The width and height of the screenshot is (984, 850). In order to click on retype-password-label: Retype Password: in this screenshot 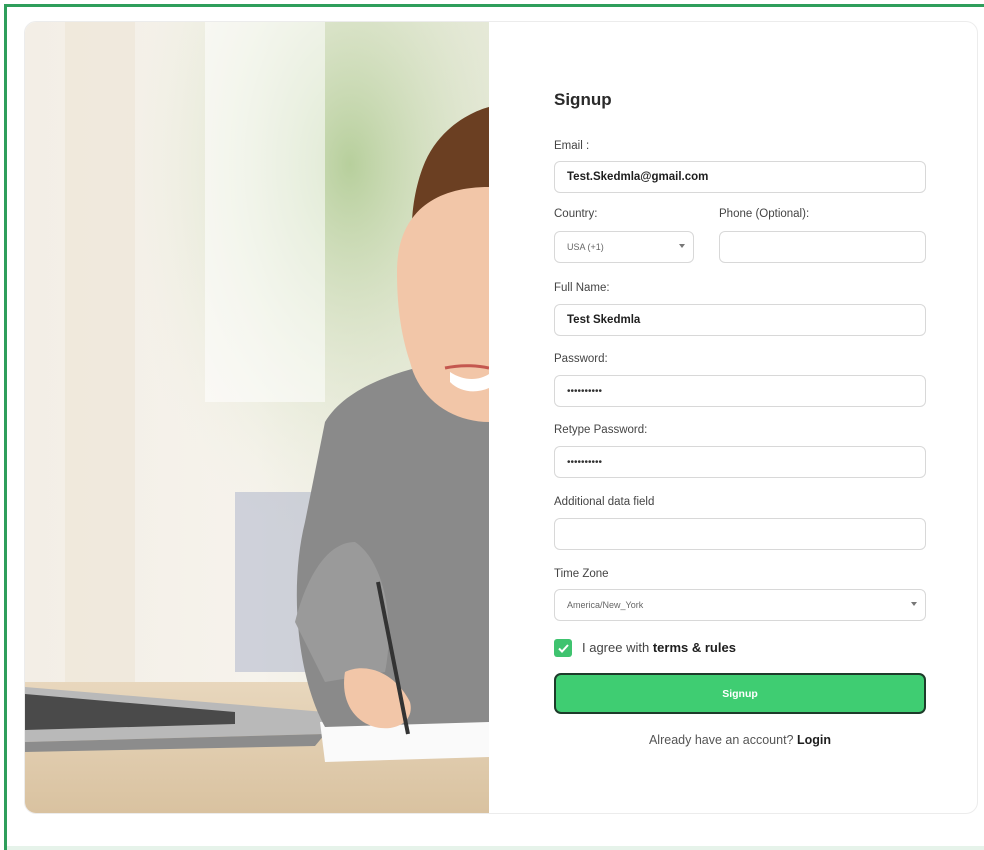, I will do `click(601, 430)`.